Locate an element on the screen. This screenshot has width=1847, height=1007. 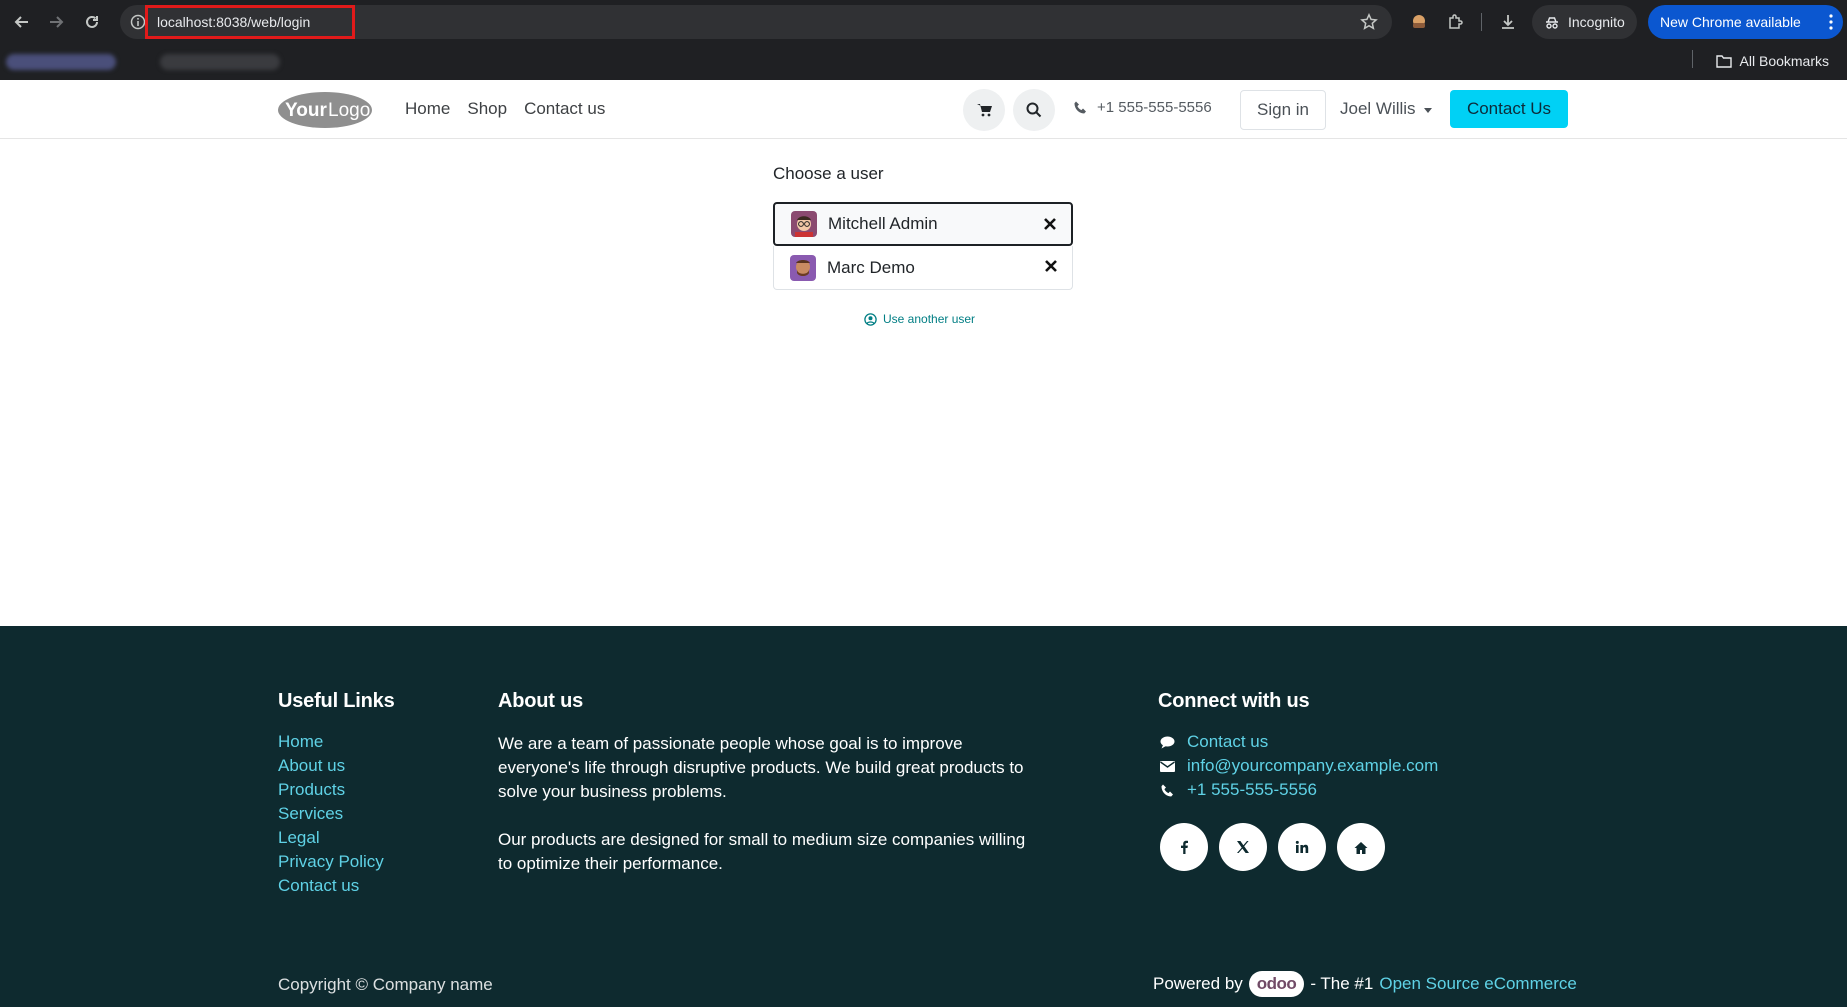
nav-home: Home is located at coordinates (427, 109).